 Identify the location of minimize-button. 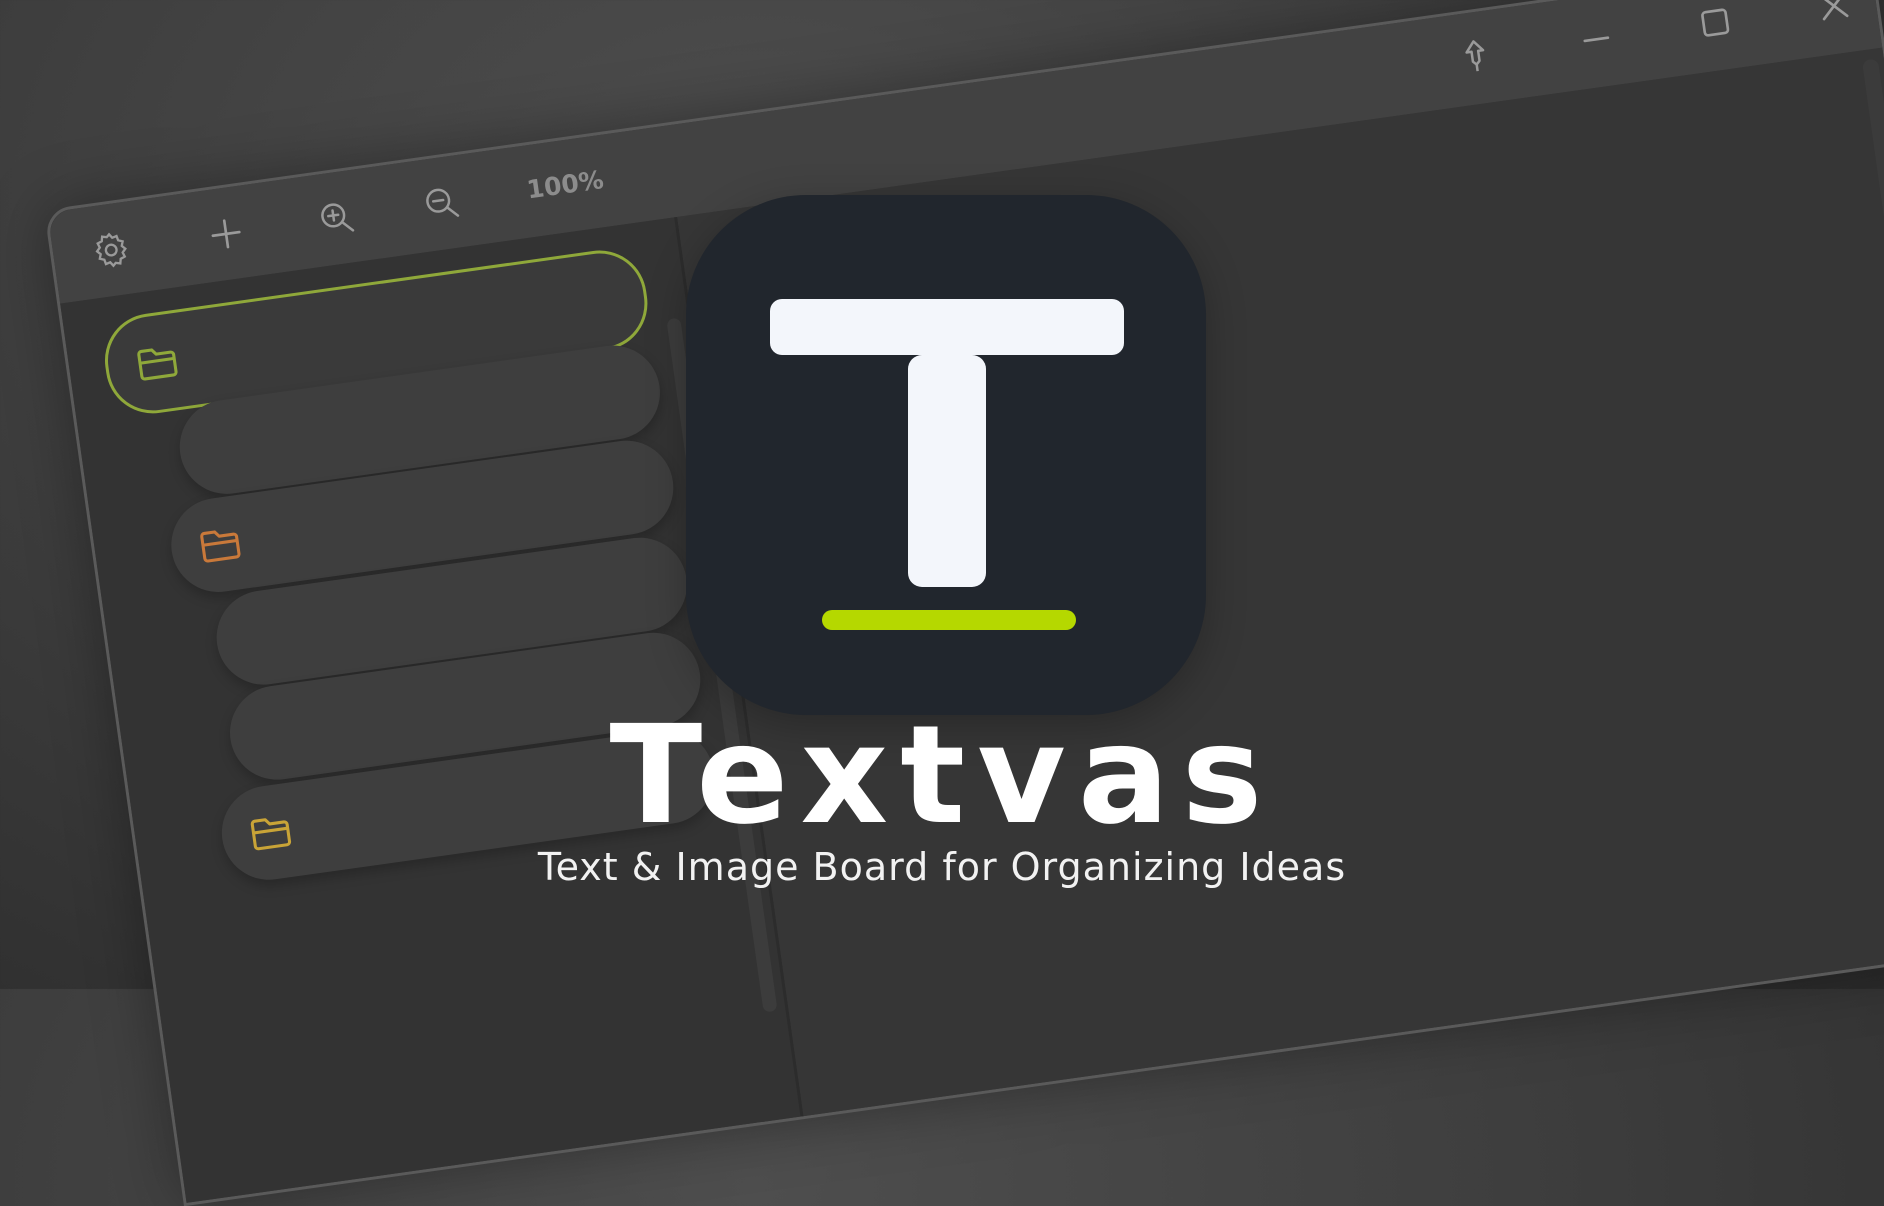
(1596, 39).